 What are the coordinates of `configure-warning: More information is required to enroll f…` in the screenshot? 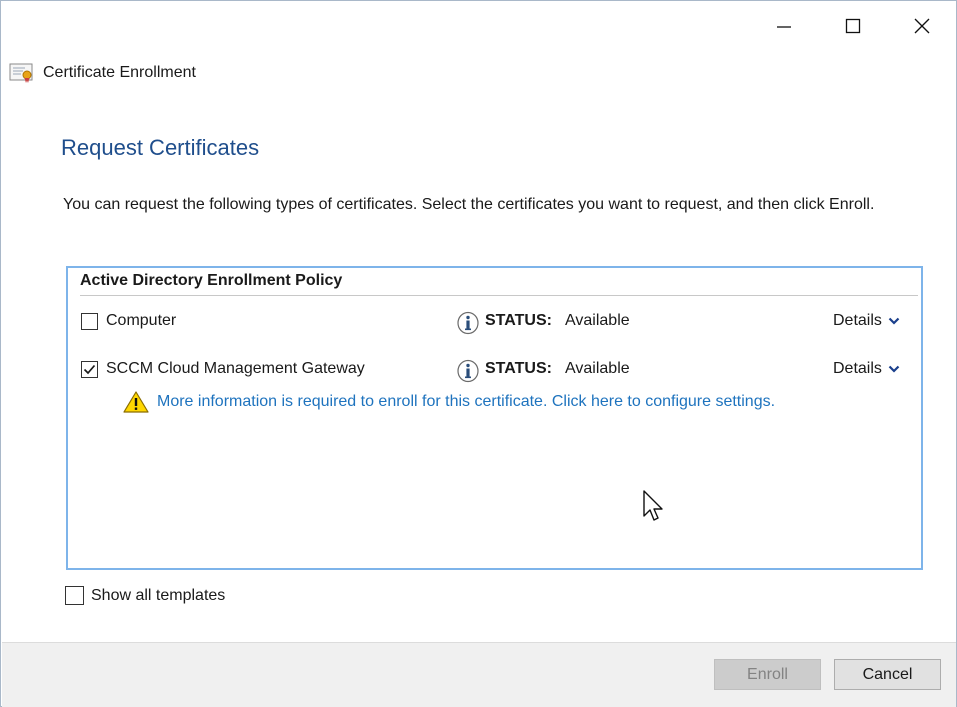 It's located at (449, 402).